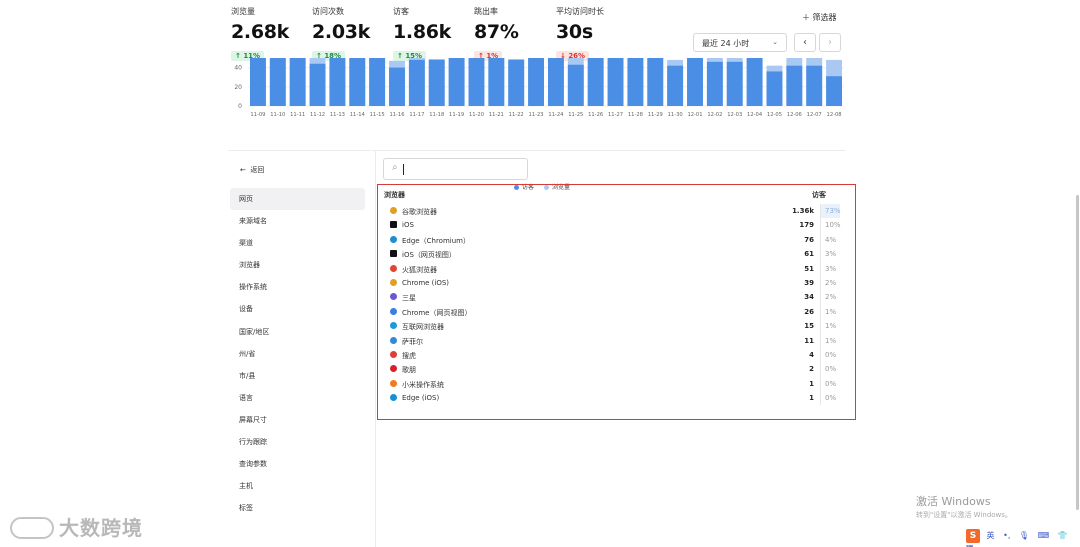 The height and width of the screenshot is (547, 1080). I want to click on date-range-select: 最近 24 小时 ⌄, so click(740, 42).